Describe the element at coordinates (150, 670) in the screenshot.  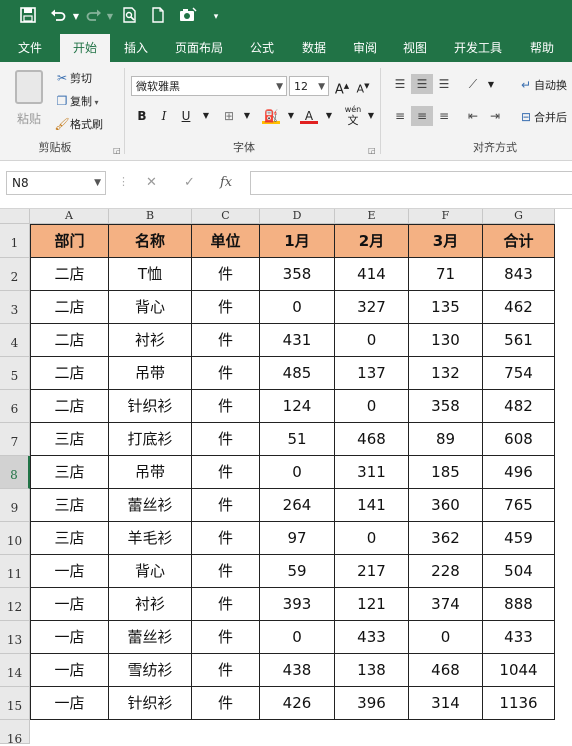
I see `table-cell: 雪纺衫` at that location.